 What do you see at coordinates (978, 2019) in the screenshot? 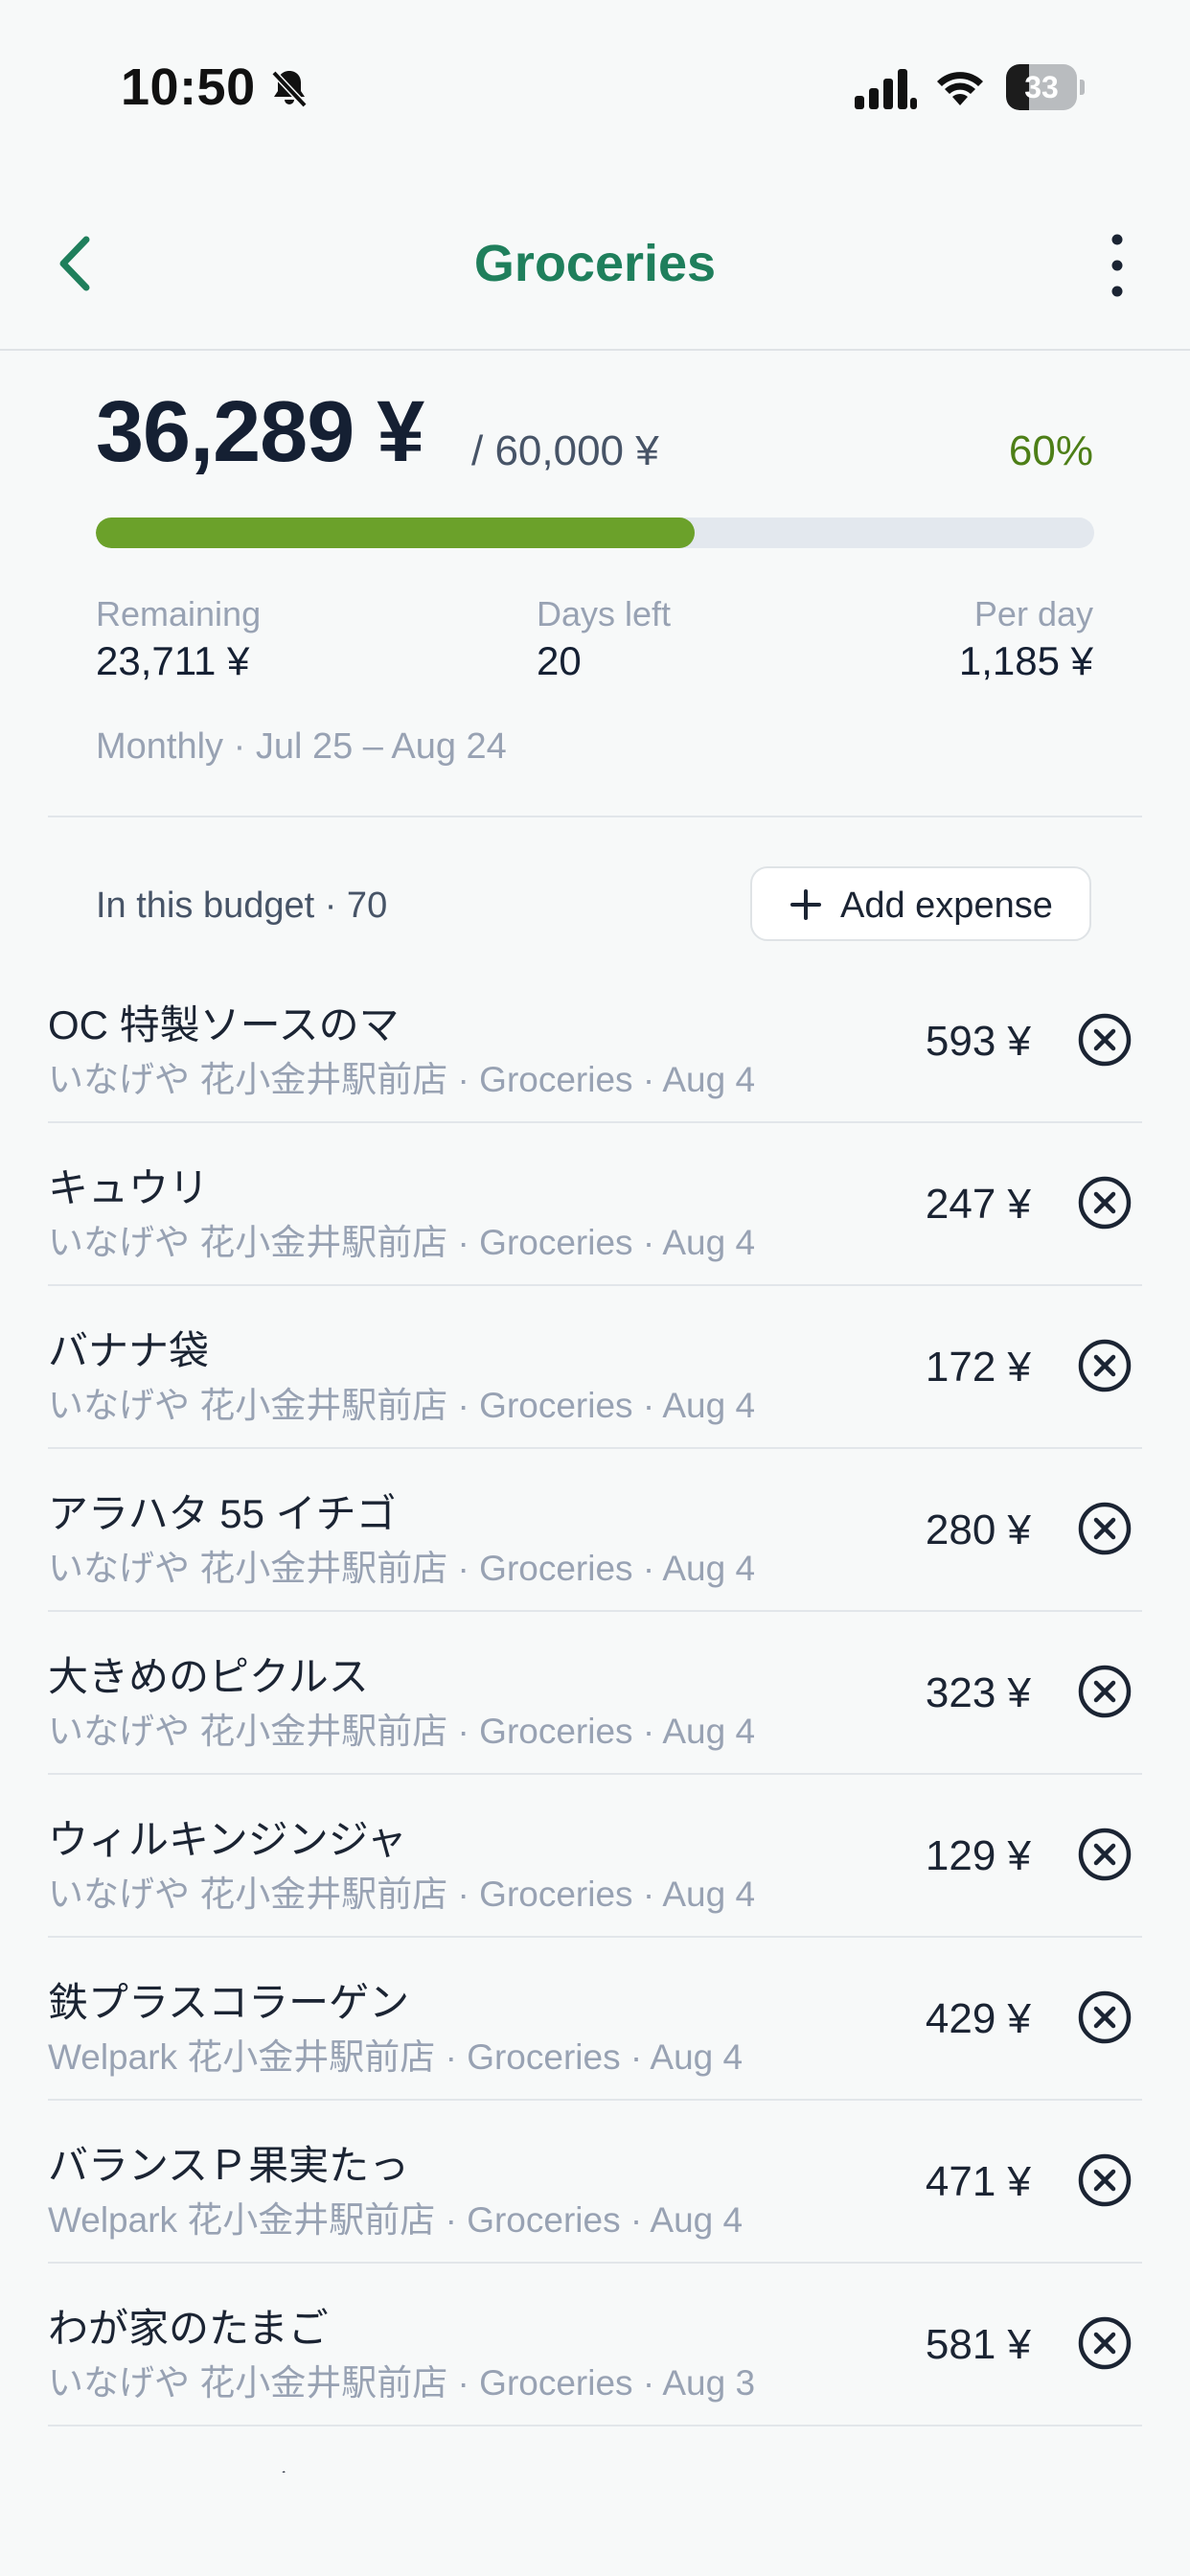
I see `expense-amount: 429 ¥` at bounding box center [978, 2019].